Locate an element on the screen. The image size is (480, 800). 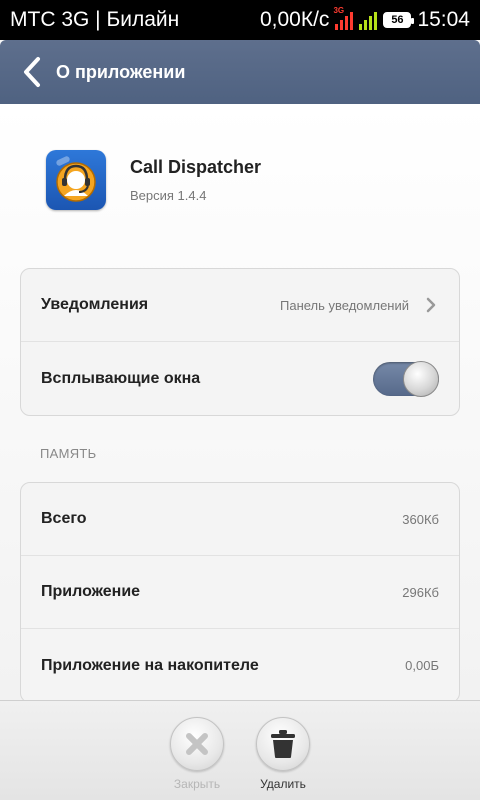
memory-total-value: 360Кб is located at coordinates (420, 519).